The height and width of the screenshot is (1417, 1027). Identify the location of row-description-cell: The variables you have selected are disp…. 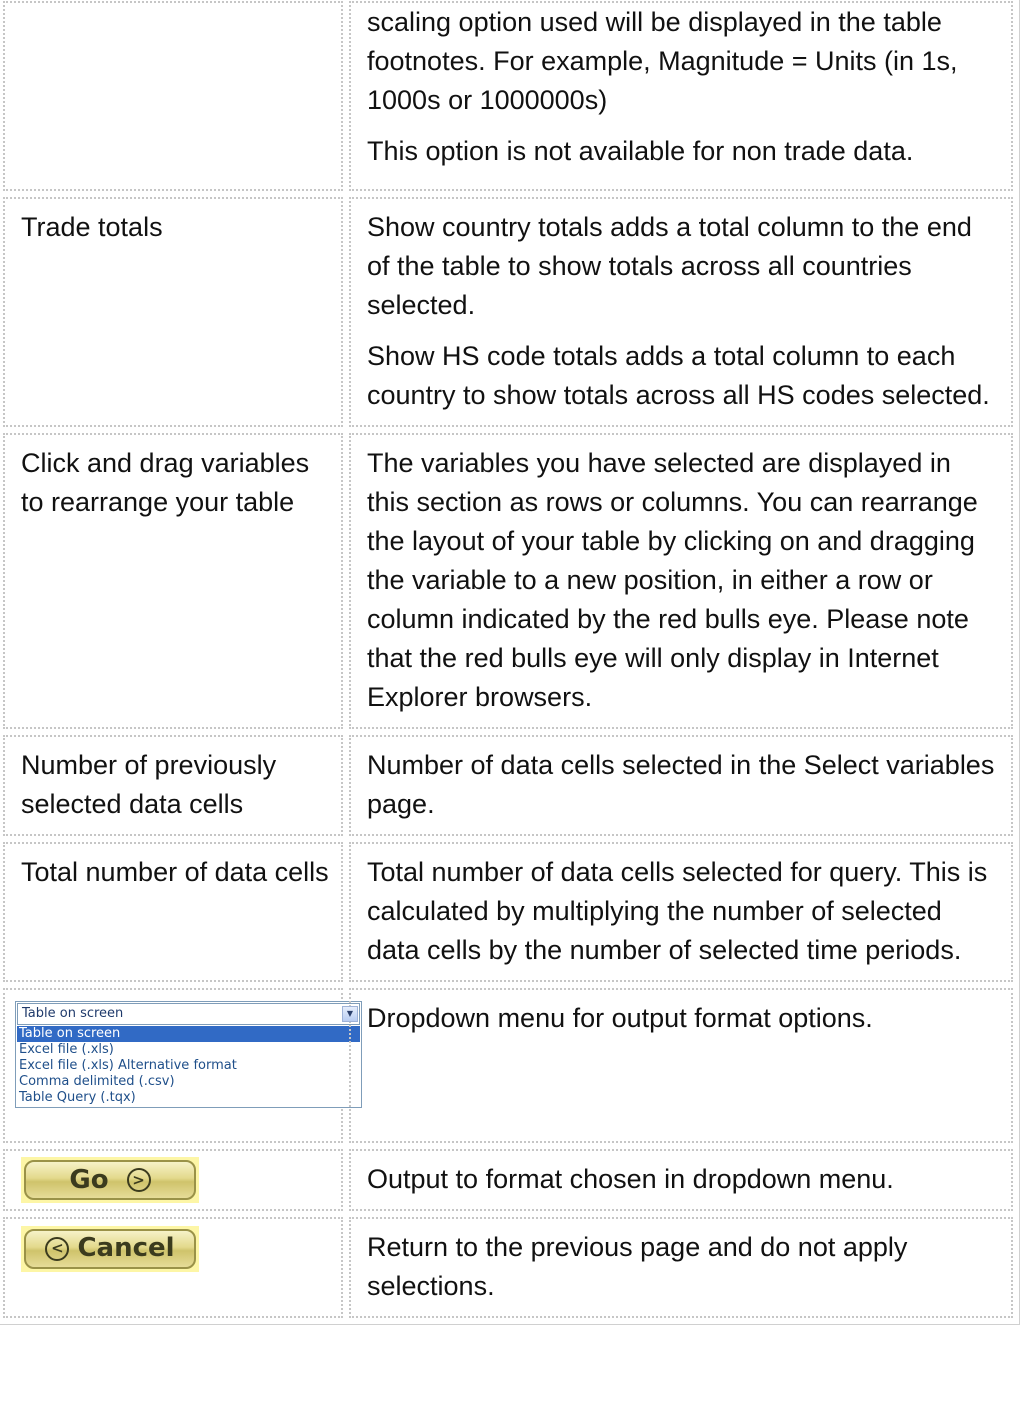
(681, 581).